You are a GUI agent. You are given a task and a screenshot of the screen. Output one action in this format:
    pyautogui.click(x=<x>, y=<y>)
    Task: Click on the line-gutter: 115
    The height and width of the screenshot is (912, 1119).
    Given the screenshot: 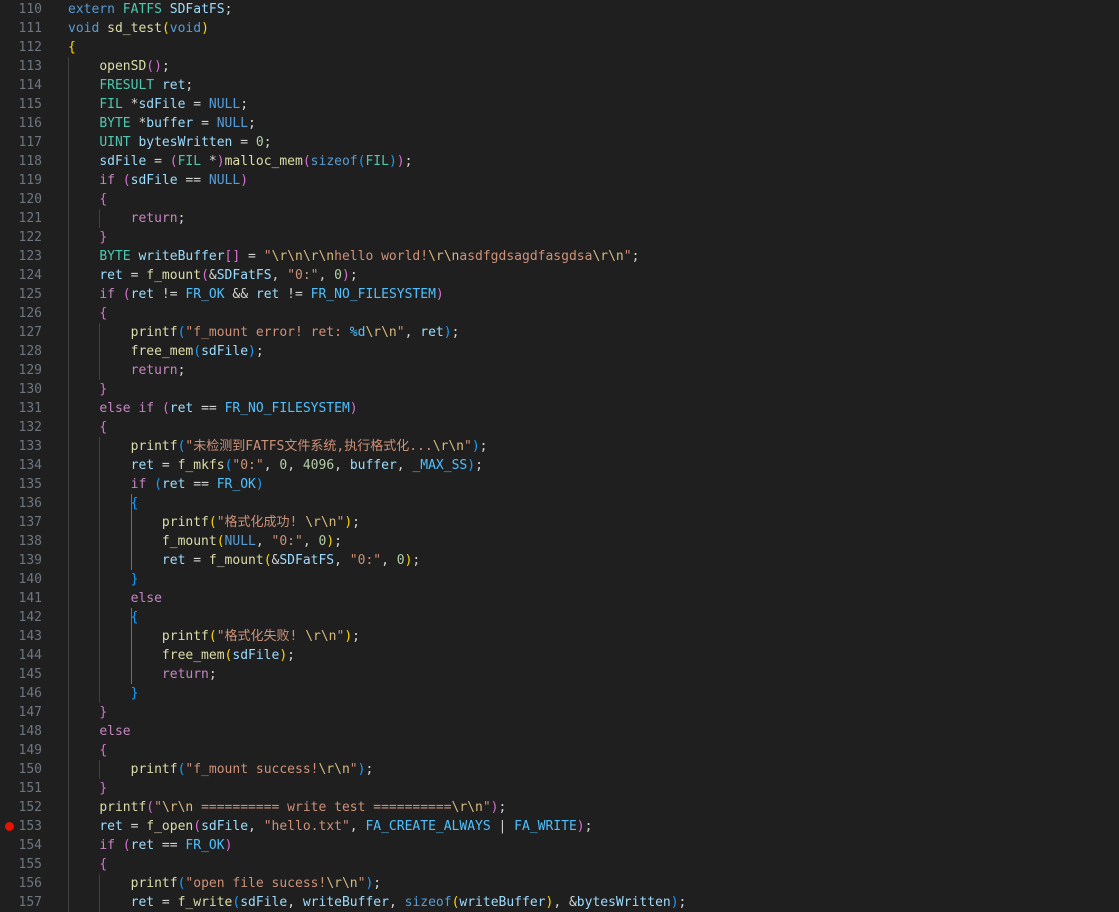 What is the action you would take?
    pyautogui.click(x=25, y=104)
    